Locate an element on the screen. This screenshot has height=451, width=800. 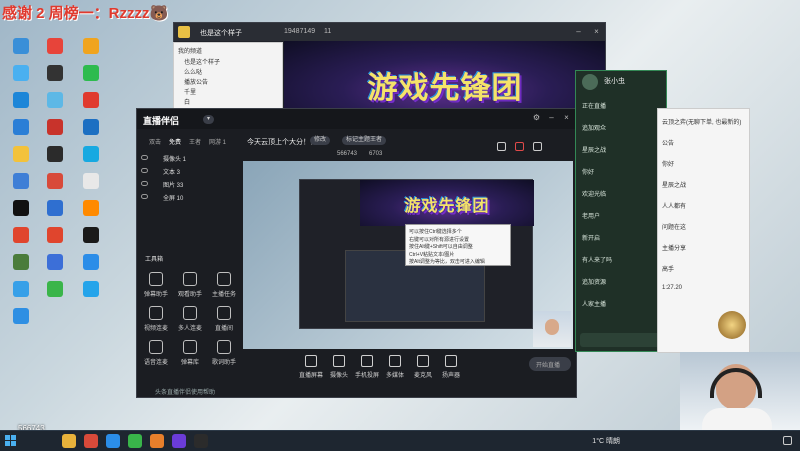
scene-row: 全屏 10 is located at coordinates (189, 197).